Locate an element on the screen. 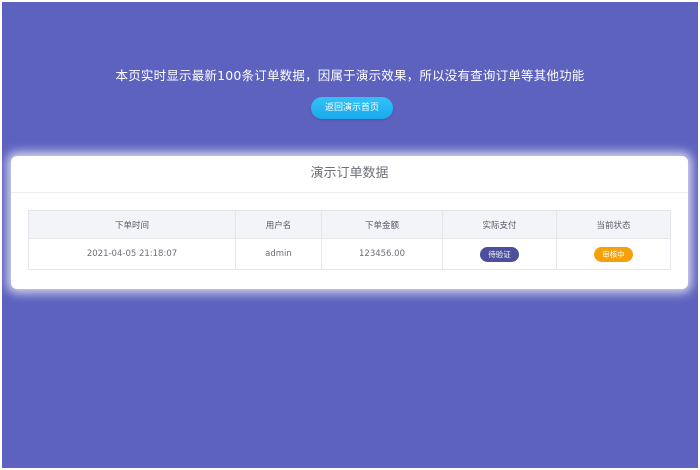 The height and width of the screenshot is (470, 700). back-to-demo-home-button: 返回演示首页 is located at coordinates (352, 108).